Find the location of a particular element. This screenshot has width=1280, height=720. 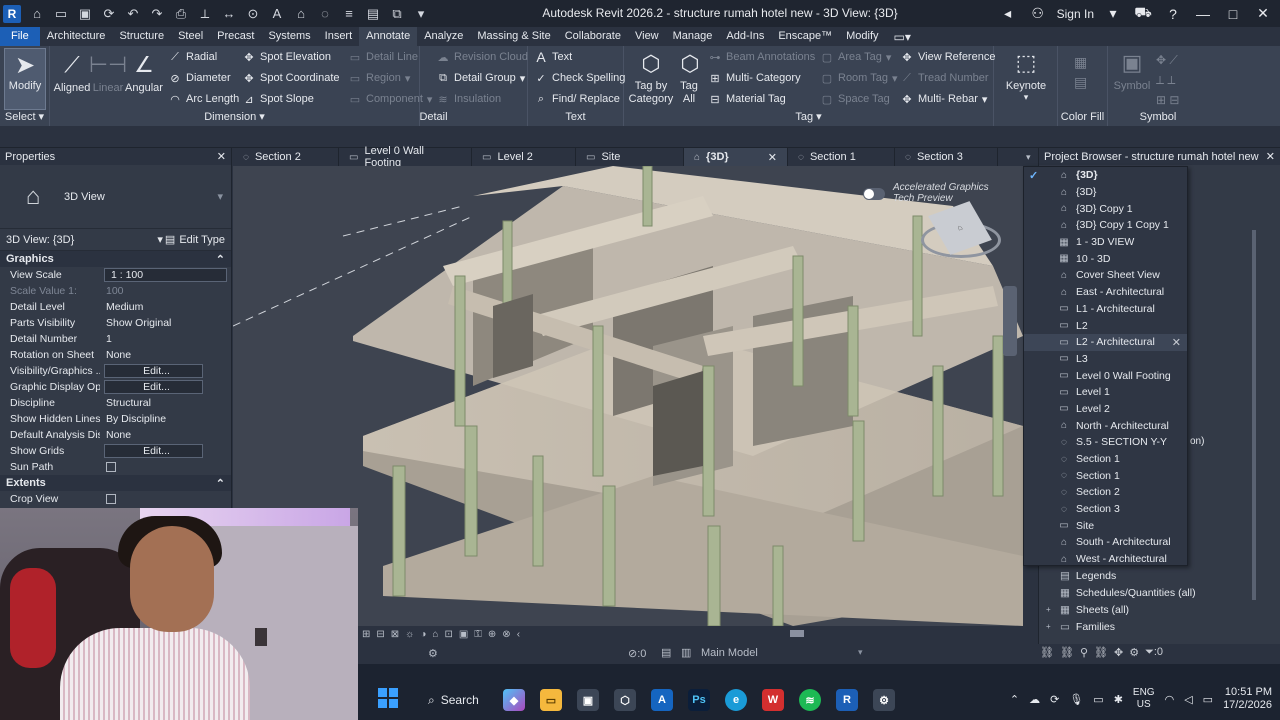

property-value: By Discipline is located at coordinates (165, 419).